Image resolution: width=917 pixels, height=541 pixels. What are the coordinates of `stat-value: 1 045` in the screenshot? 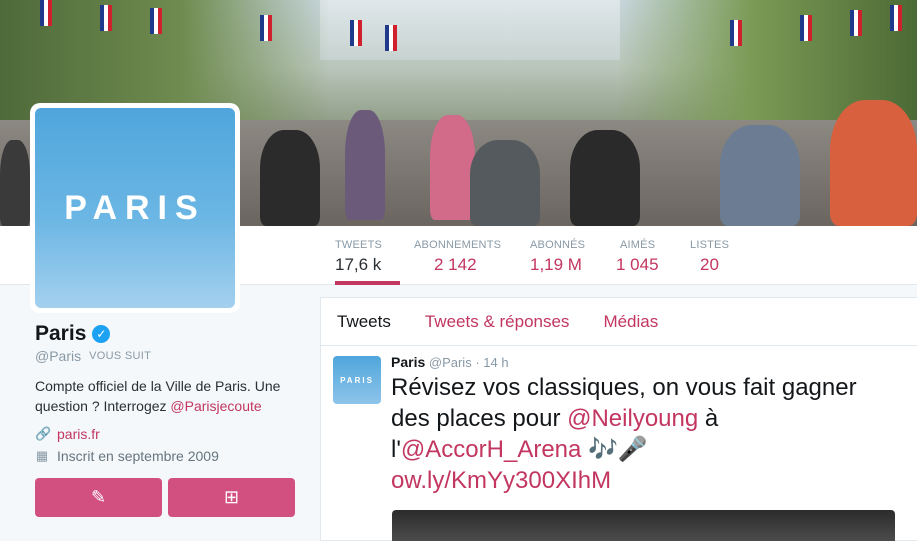 It's located at (637, 264).